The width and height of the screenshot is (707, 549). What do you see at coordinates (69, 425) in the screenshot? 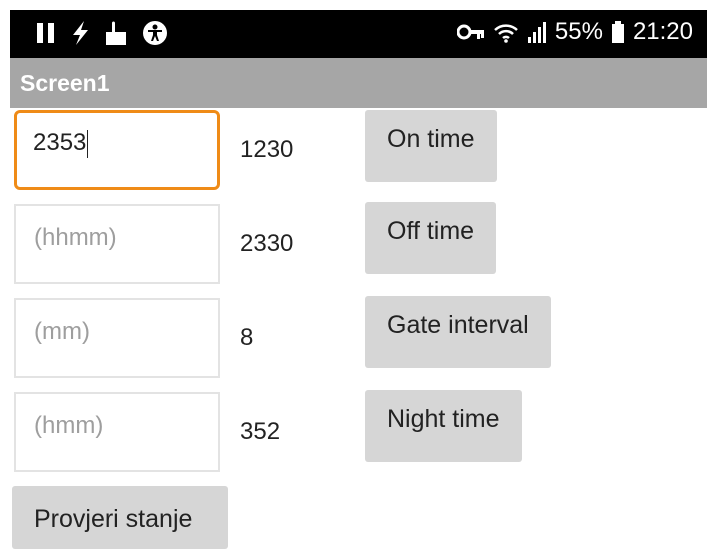
I see `night-time-input-placeholder: (hmm)` at bounding box center [69, 425].